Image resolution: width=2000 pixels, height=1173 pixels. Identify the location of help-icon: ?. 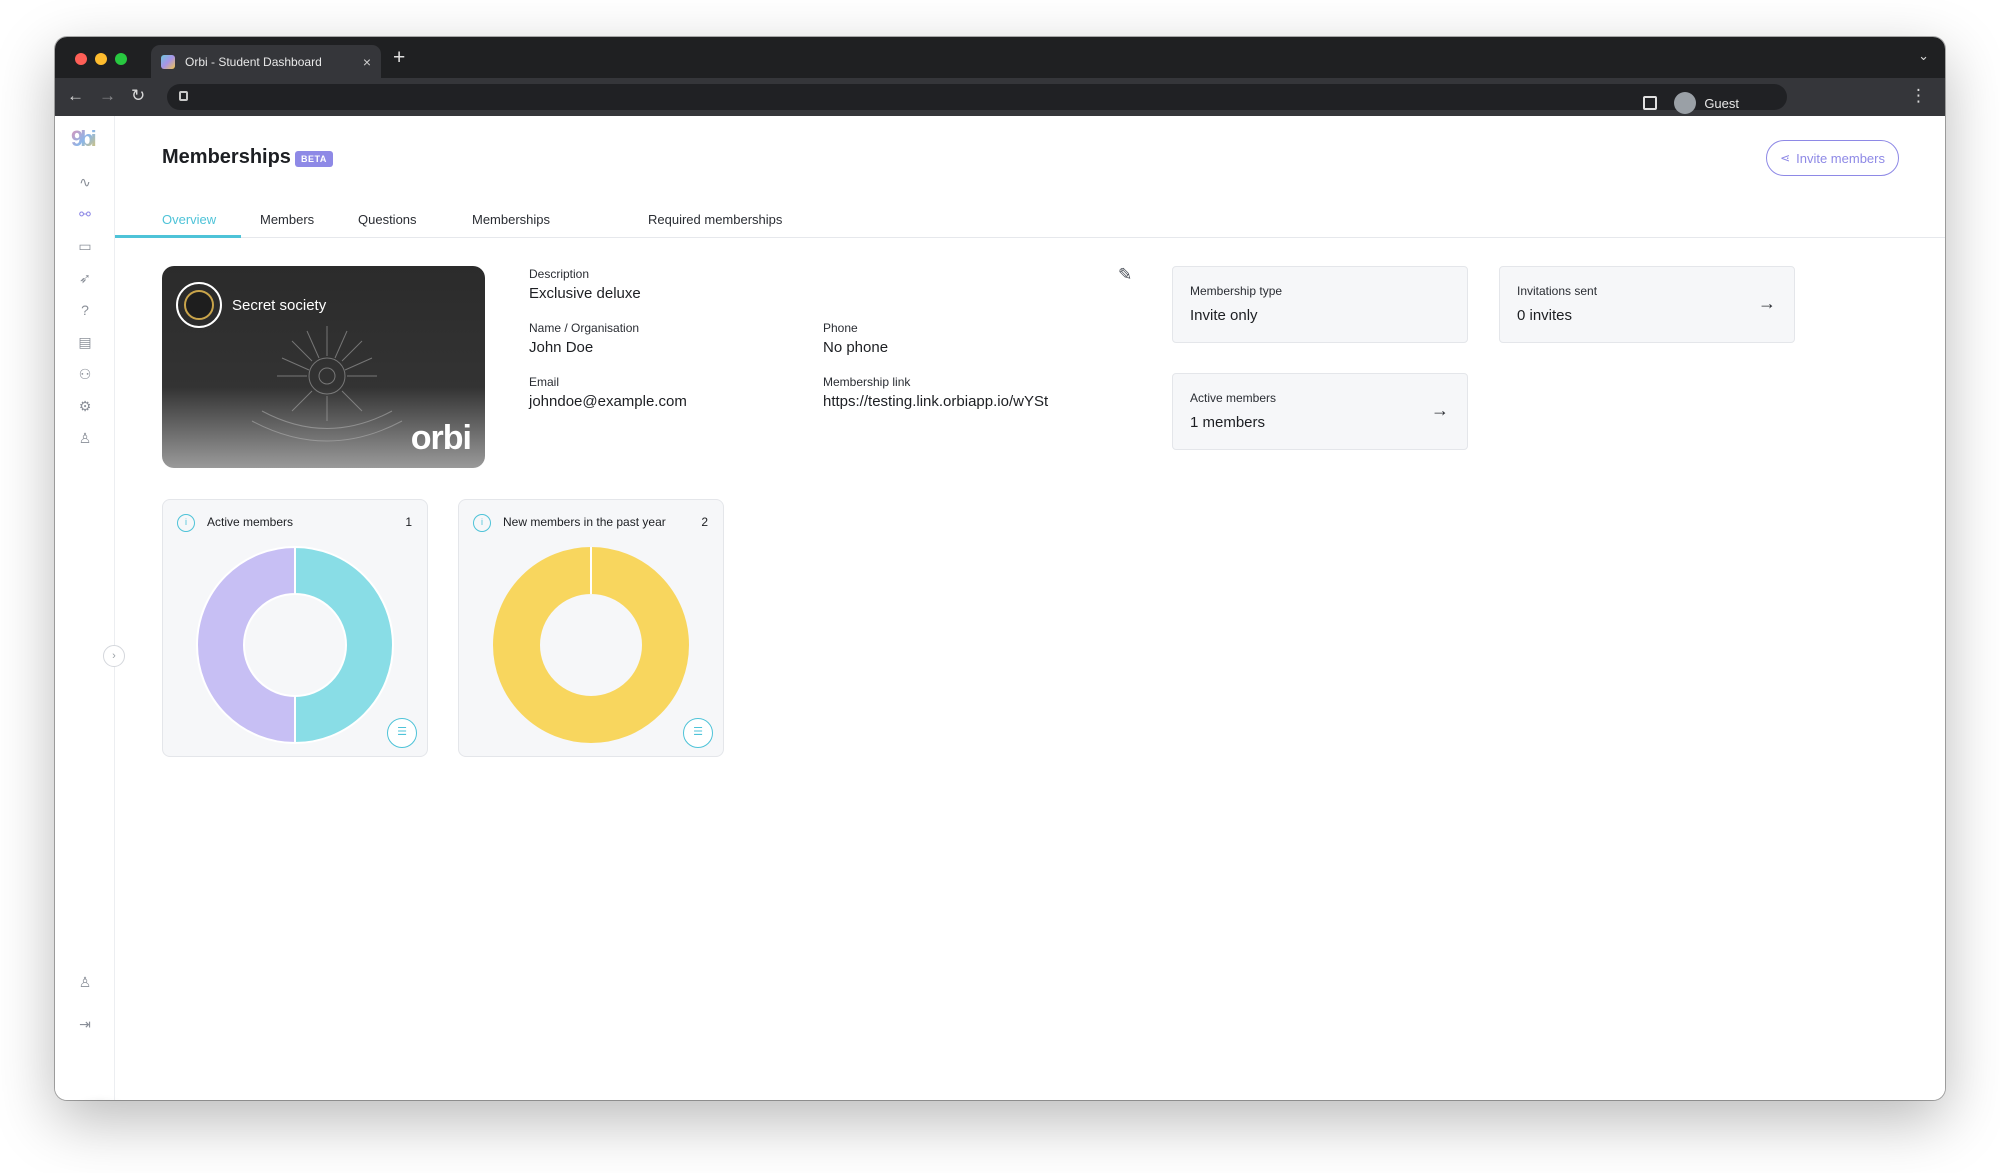
(85, 310).